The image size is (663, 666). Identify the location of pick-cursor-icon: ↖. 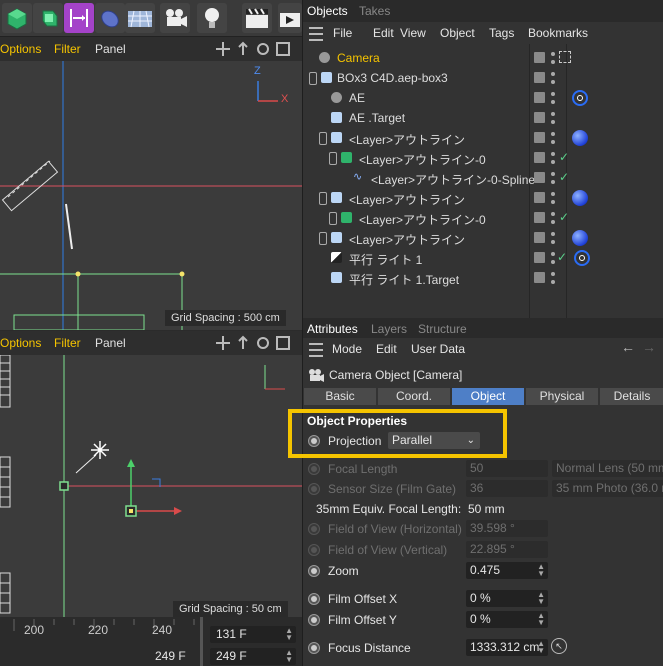
(559, 646).